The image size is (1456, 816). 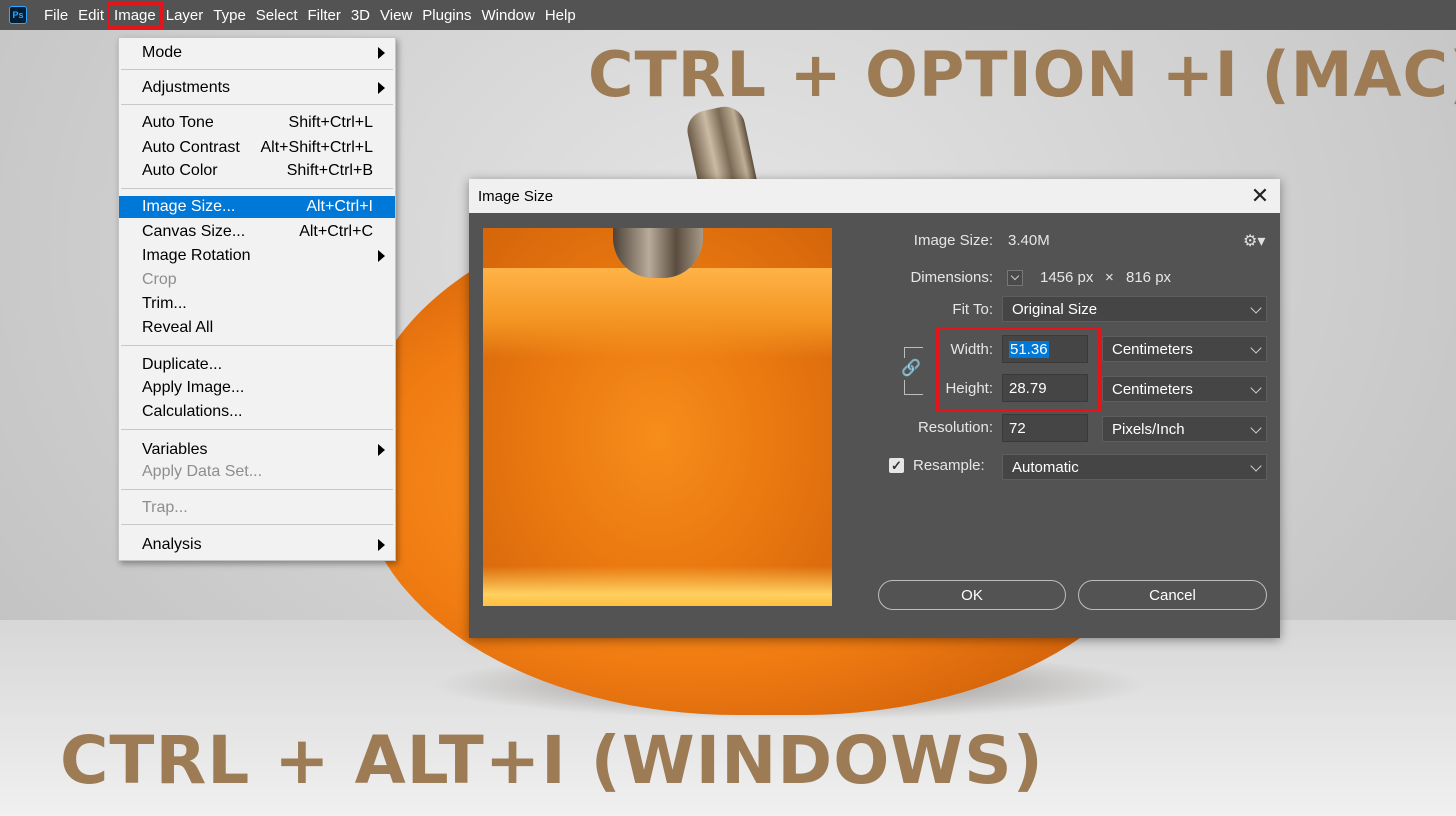 I want to click on dialog-title: Image Size, so click(x=516, y=196).